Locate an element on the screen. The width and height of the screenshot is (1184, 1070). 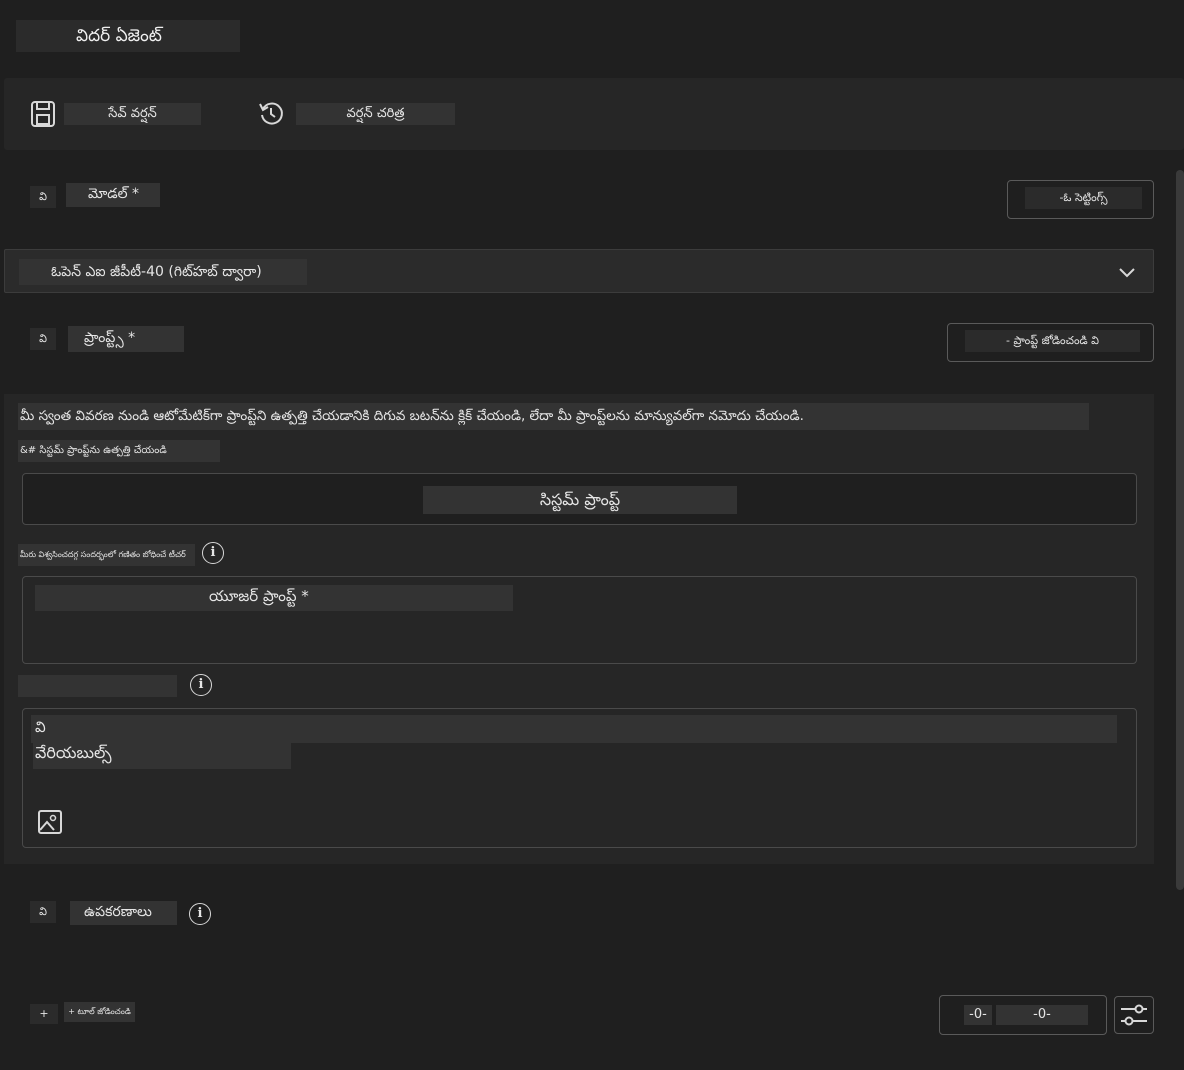
model-settings-label: -ఓ సెట్టింగ్స్ is located at coordinates (1083, 198).